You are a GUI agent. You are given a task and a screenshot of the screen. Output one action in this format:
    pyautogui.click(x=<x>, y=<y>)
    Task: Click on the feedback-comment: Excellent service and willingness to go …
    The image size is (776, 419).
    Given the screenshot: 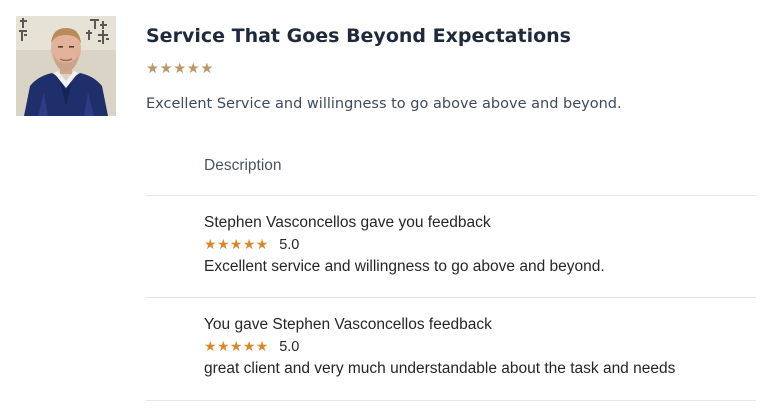 What is the action you would take?
    pyautogui.click(x=404, y=266)
    